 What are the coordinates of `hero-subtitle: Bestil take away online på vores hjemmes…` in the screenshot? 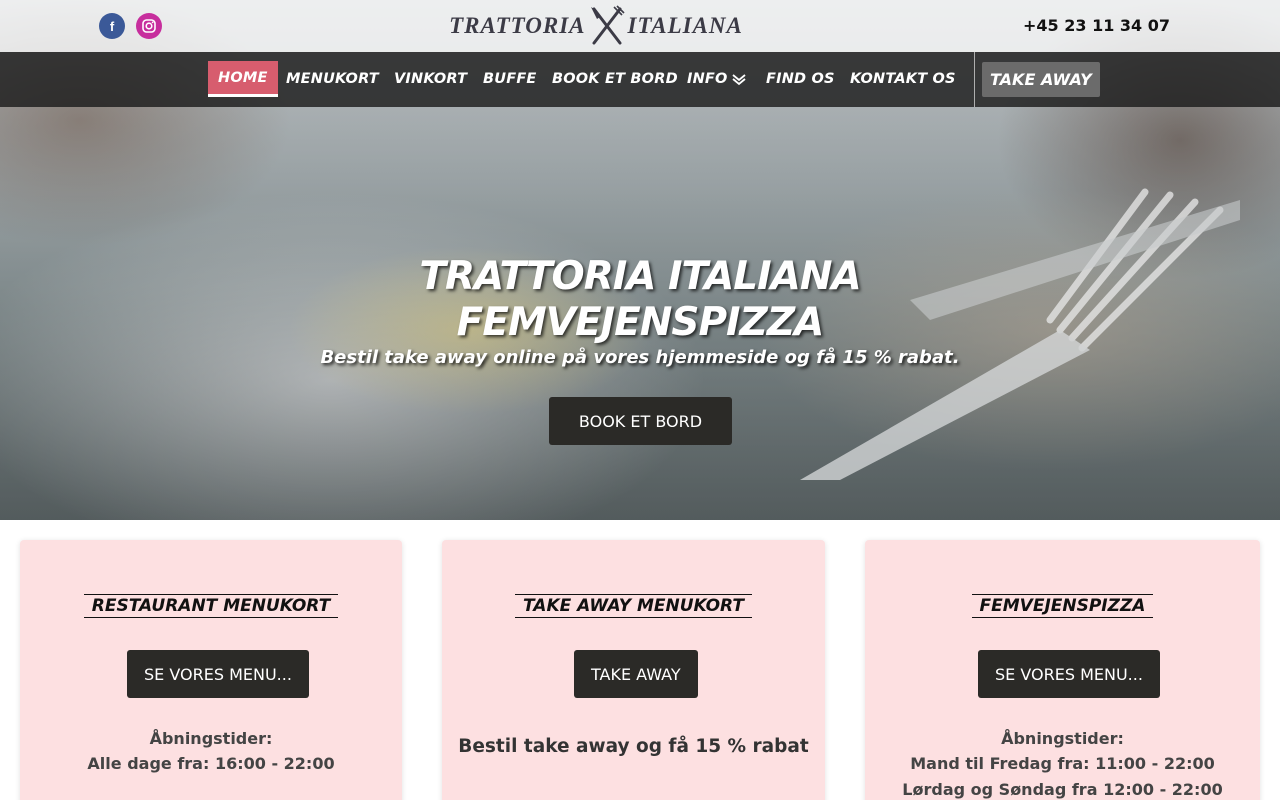 It's located at (640, 357).